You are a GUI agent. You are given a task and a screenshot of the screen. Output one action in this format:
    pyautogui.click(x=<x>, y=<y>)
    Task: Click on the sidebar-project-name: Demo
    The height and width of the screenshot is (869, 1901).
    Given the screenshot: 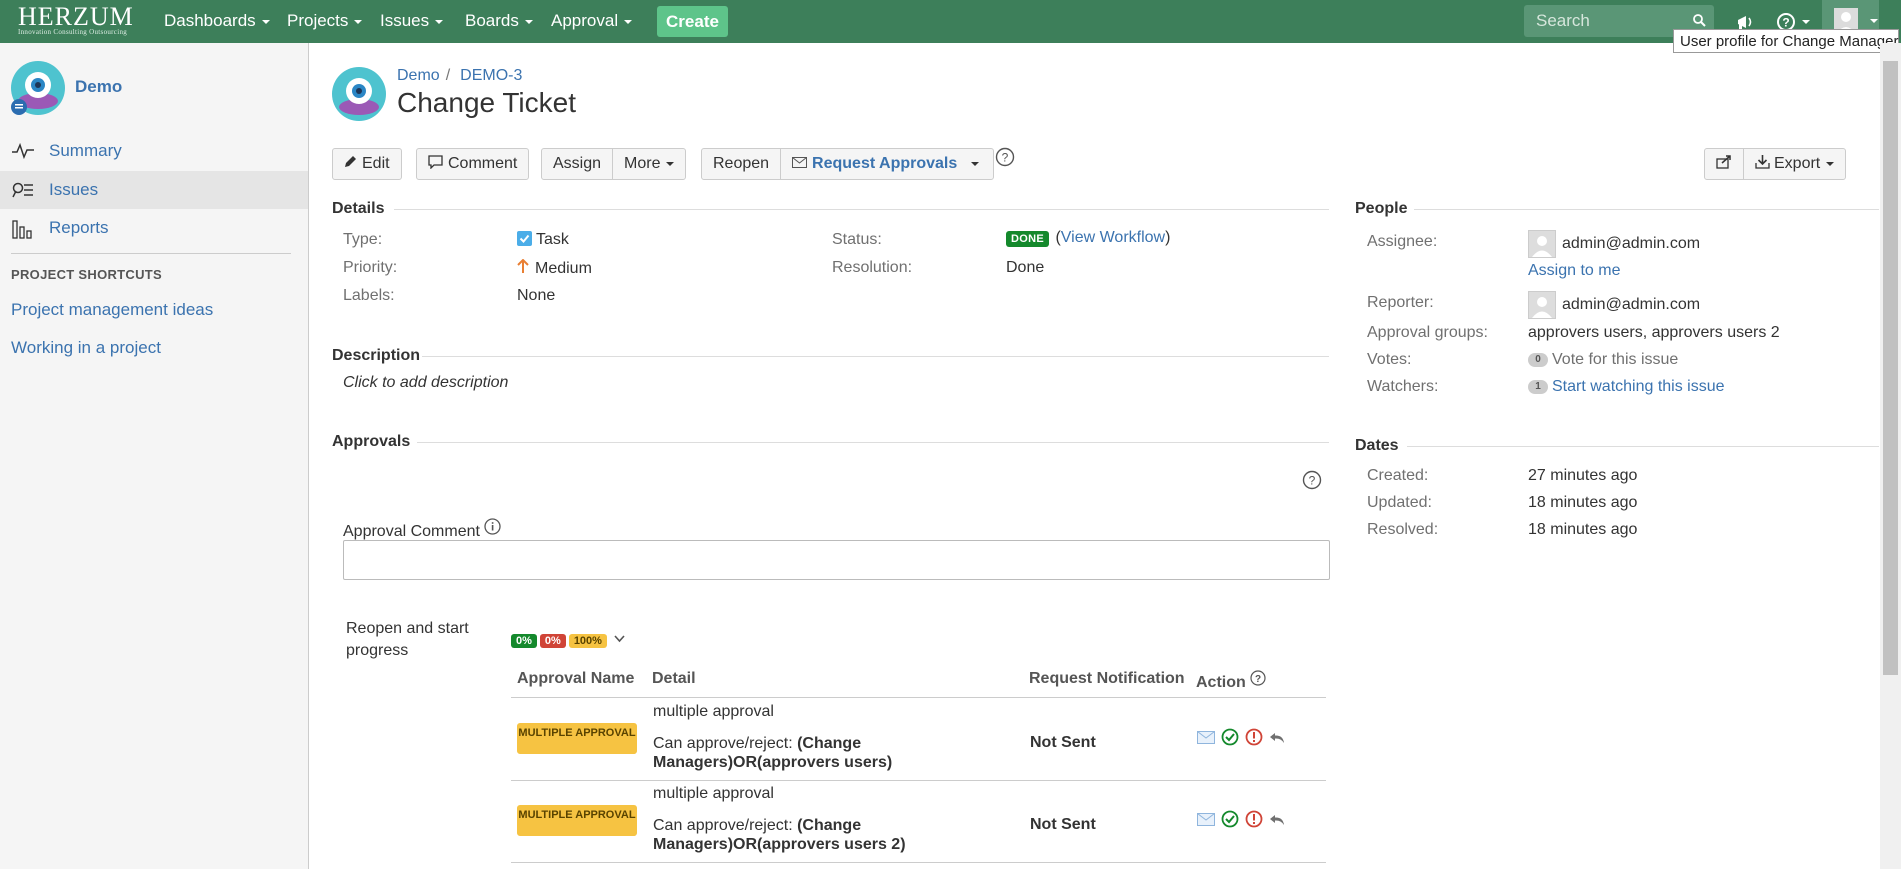 What is the action you would take?
    pyautogui.click(x=98, y=87)
    